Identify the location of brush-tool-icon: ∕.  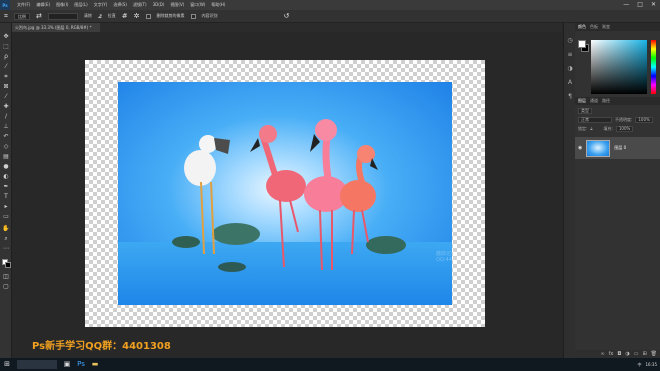
(6, 117).